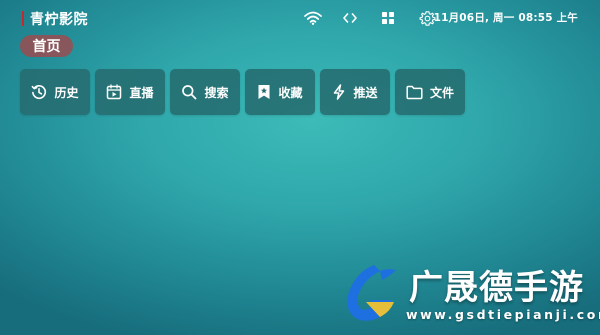 The image size is (600, 335). I want to click on watermark-url: www.gsdtiepianji.com, so click(503, 314).